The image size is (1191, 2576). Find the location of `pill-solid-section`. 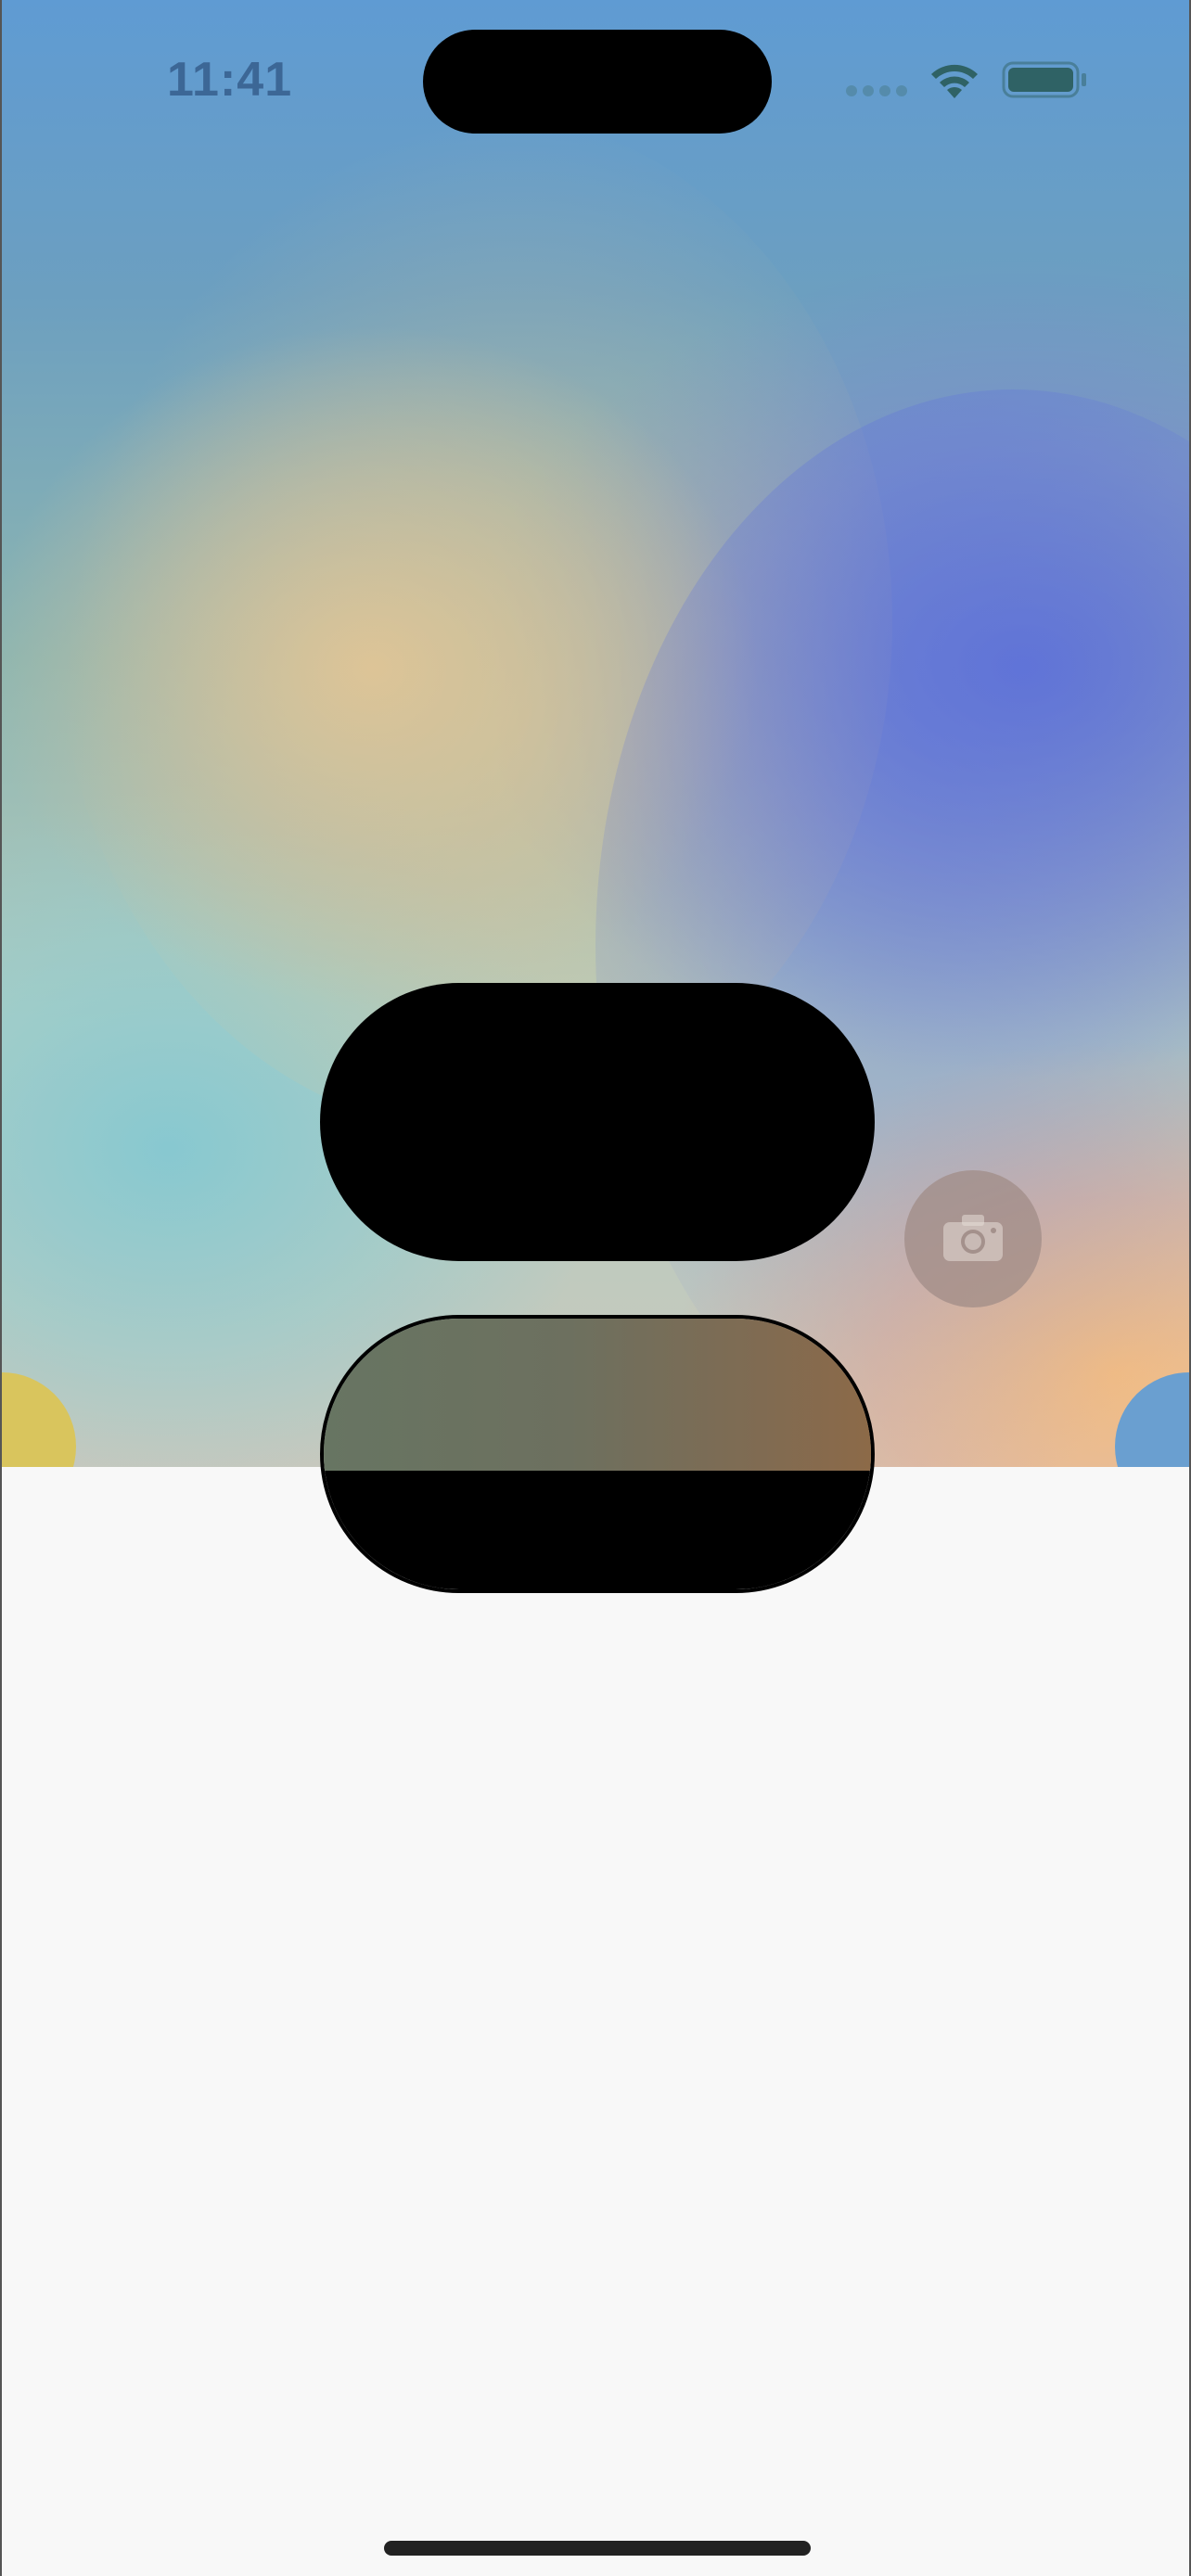

pill-solid-section is located at coordinates (597, 1530).